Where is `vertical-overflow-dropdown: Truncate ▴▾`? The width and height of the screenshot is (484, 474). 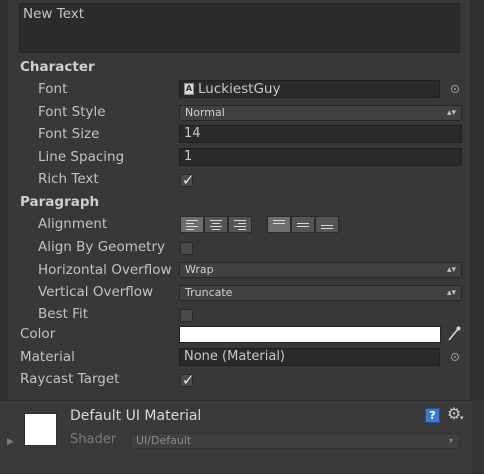
vertical-overflow-dropdown: Truncate ▴▾ is located at coordinates (320, 293).